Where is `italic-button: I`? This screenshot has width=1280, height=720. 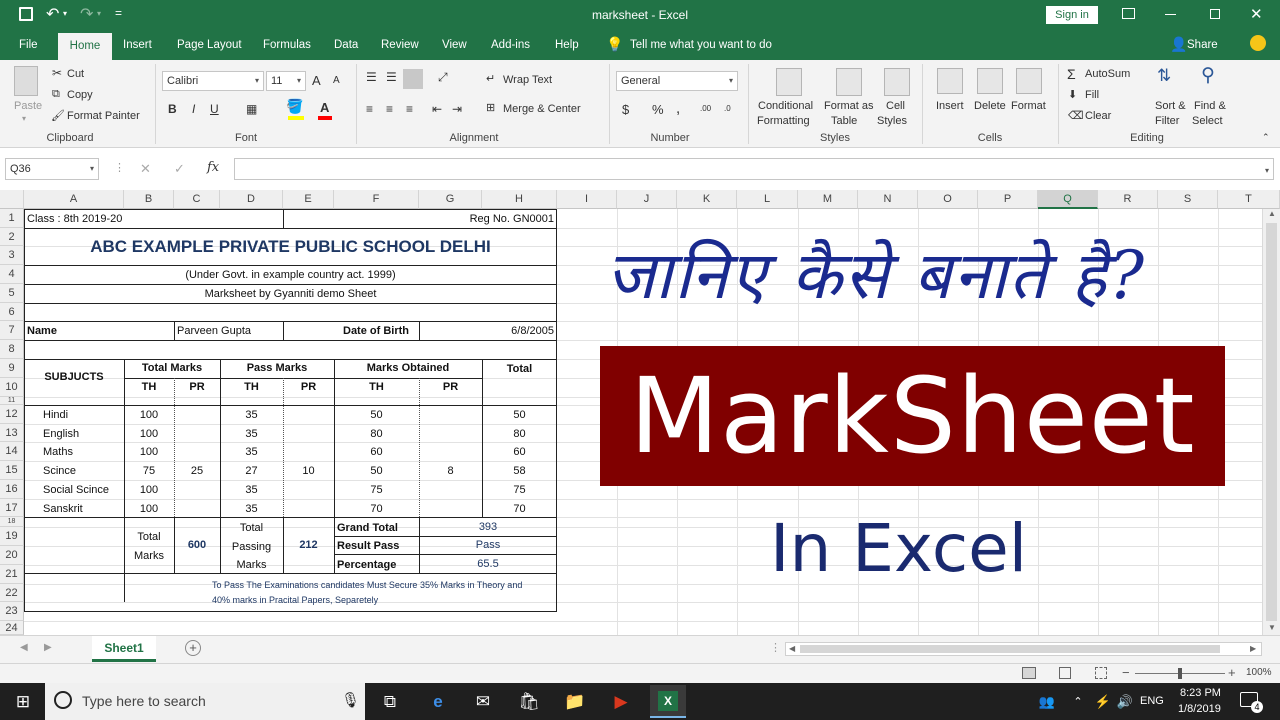
italic-button: I is located at coordinates (193, 109).